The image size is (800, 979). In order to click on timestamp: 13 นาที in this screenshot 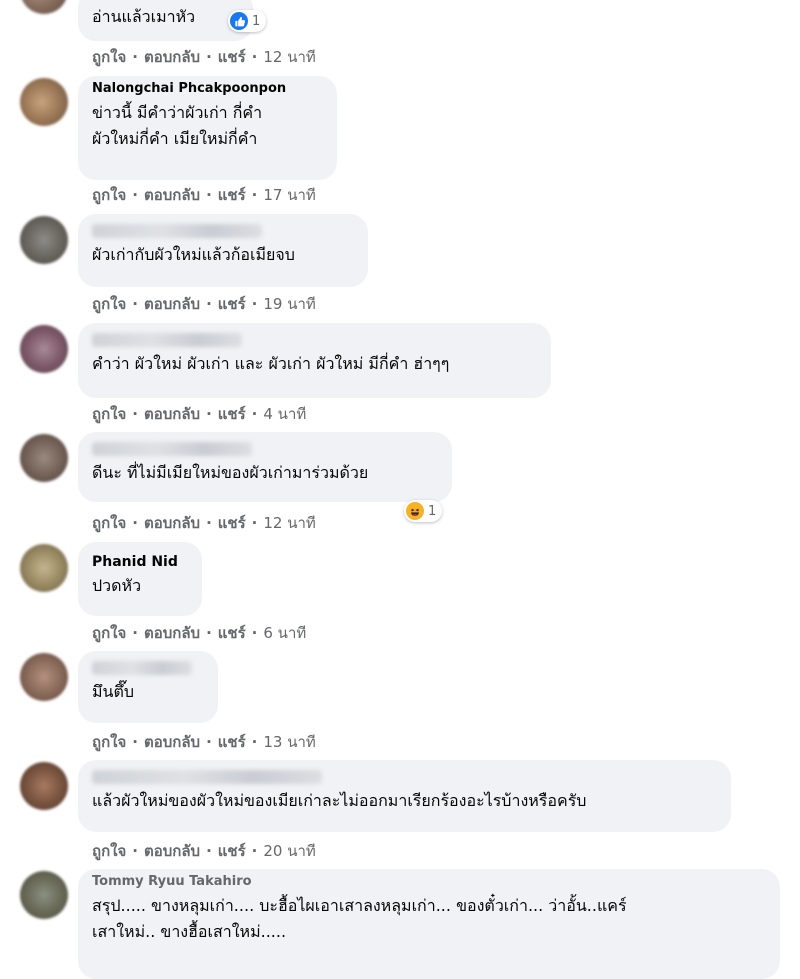, I will do `click(289, 742)`.